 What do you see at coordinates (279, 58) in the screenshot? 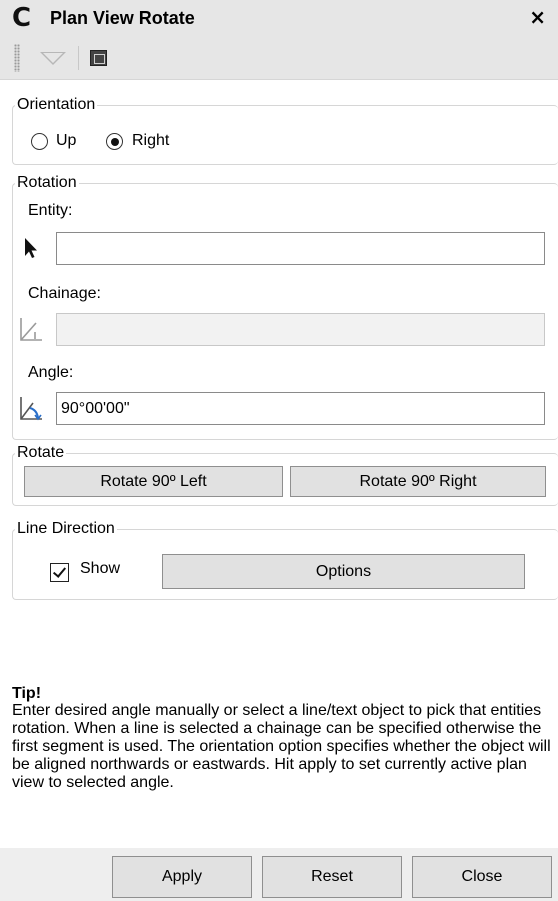
I see `toolbar` at bounding box center [279, 58].